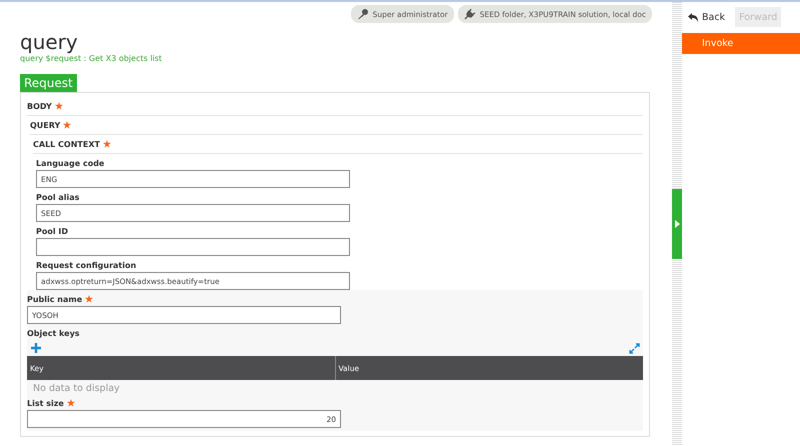 The height and width of the screenshot is (446, 800). Describe the element at coordinates (470, 14) in the screenshot. I see `plug-icon` at that location.